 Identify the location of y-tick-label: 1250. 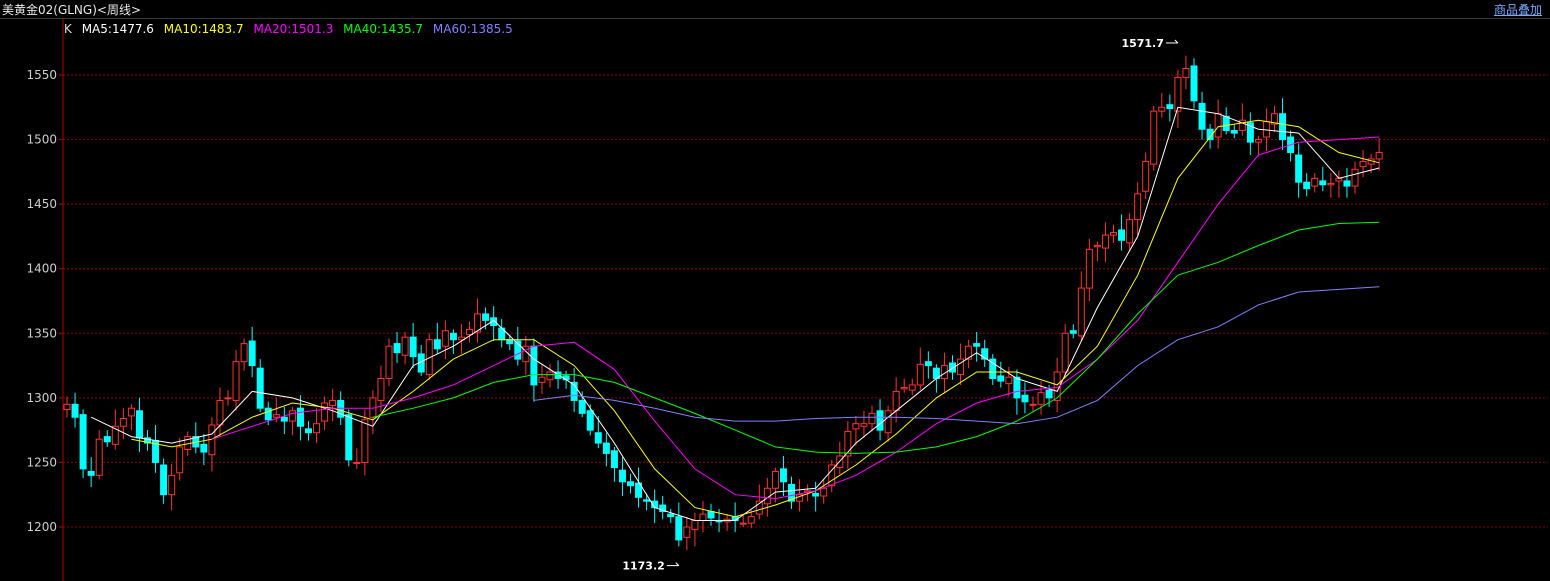
(41, 462).